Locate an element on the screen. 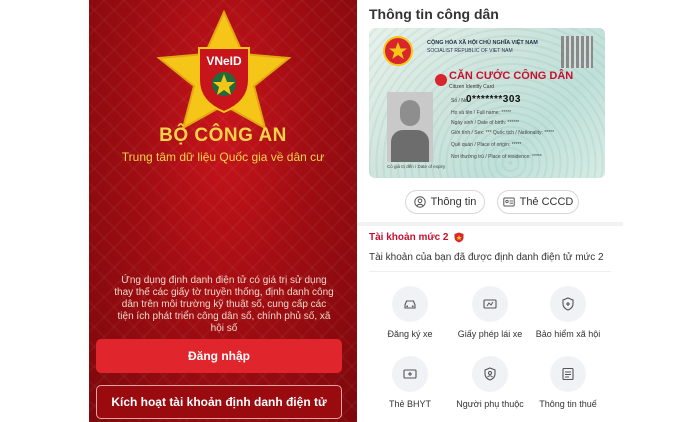 The height and width of the screenshot is (422, 700). tax-icon is located at coordinates (568, 374).